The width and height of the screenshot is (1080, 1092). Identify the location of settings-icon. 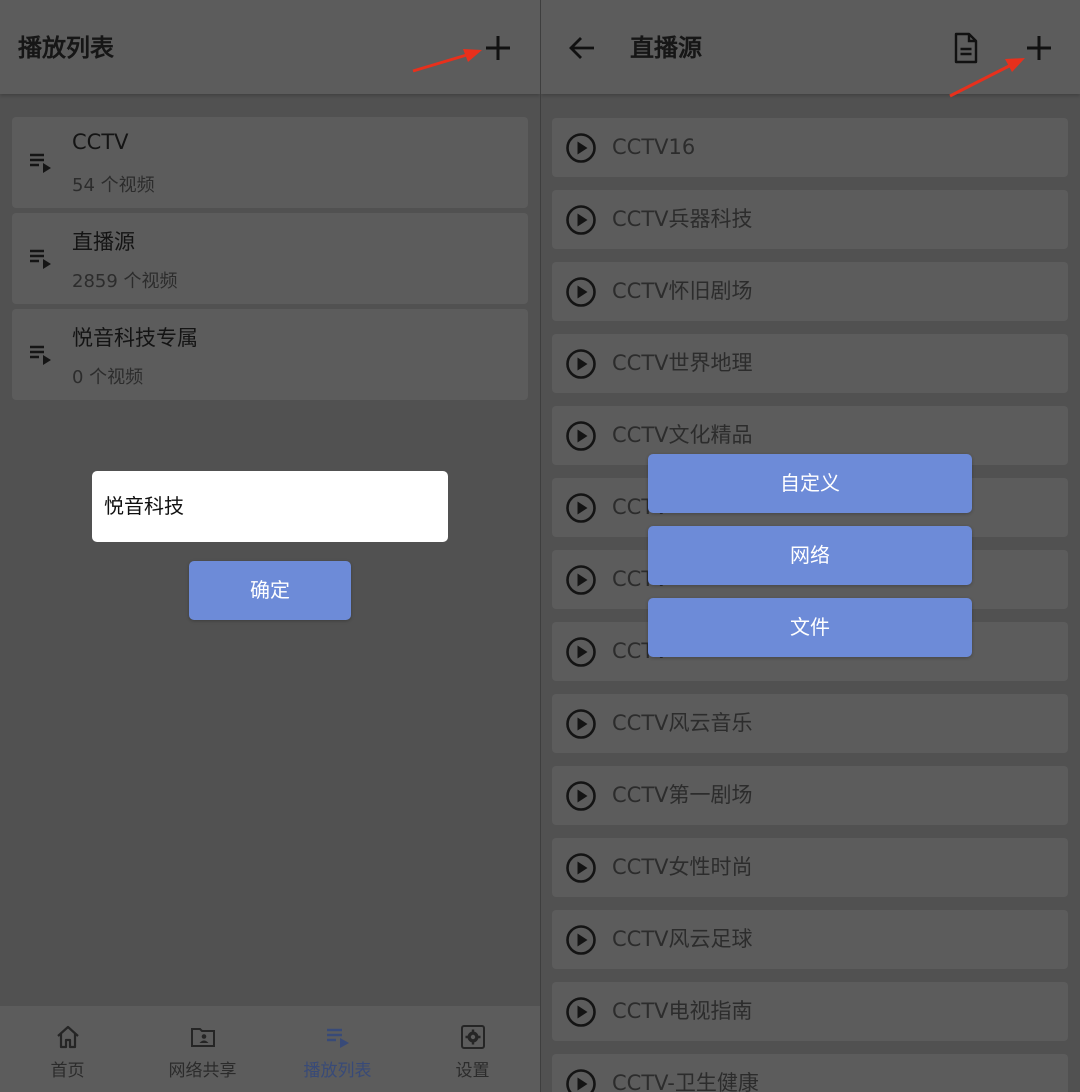
(473, 1039).